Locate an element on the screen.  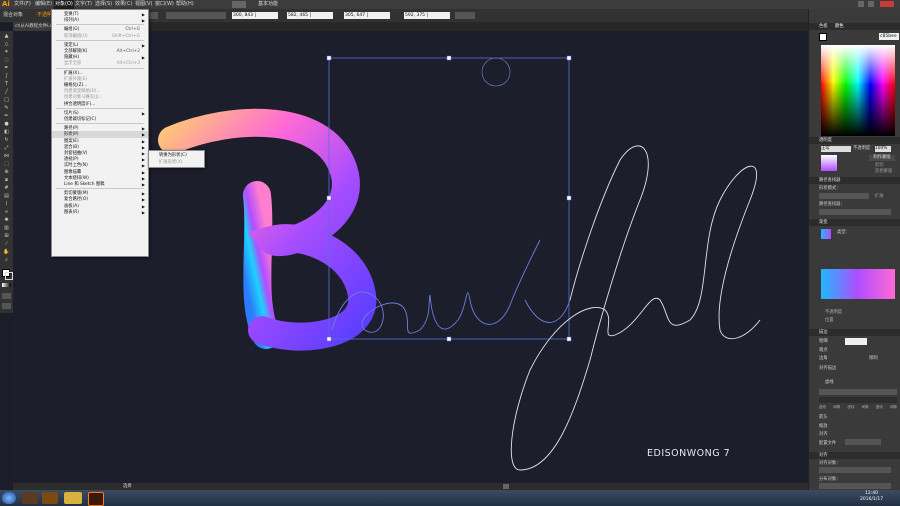
expand-shape-item: 扩展形状(X) is located at coordinates (170, 162).